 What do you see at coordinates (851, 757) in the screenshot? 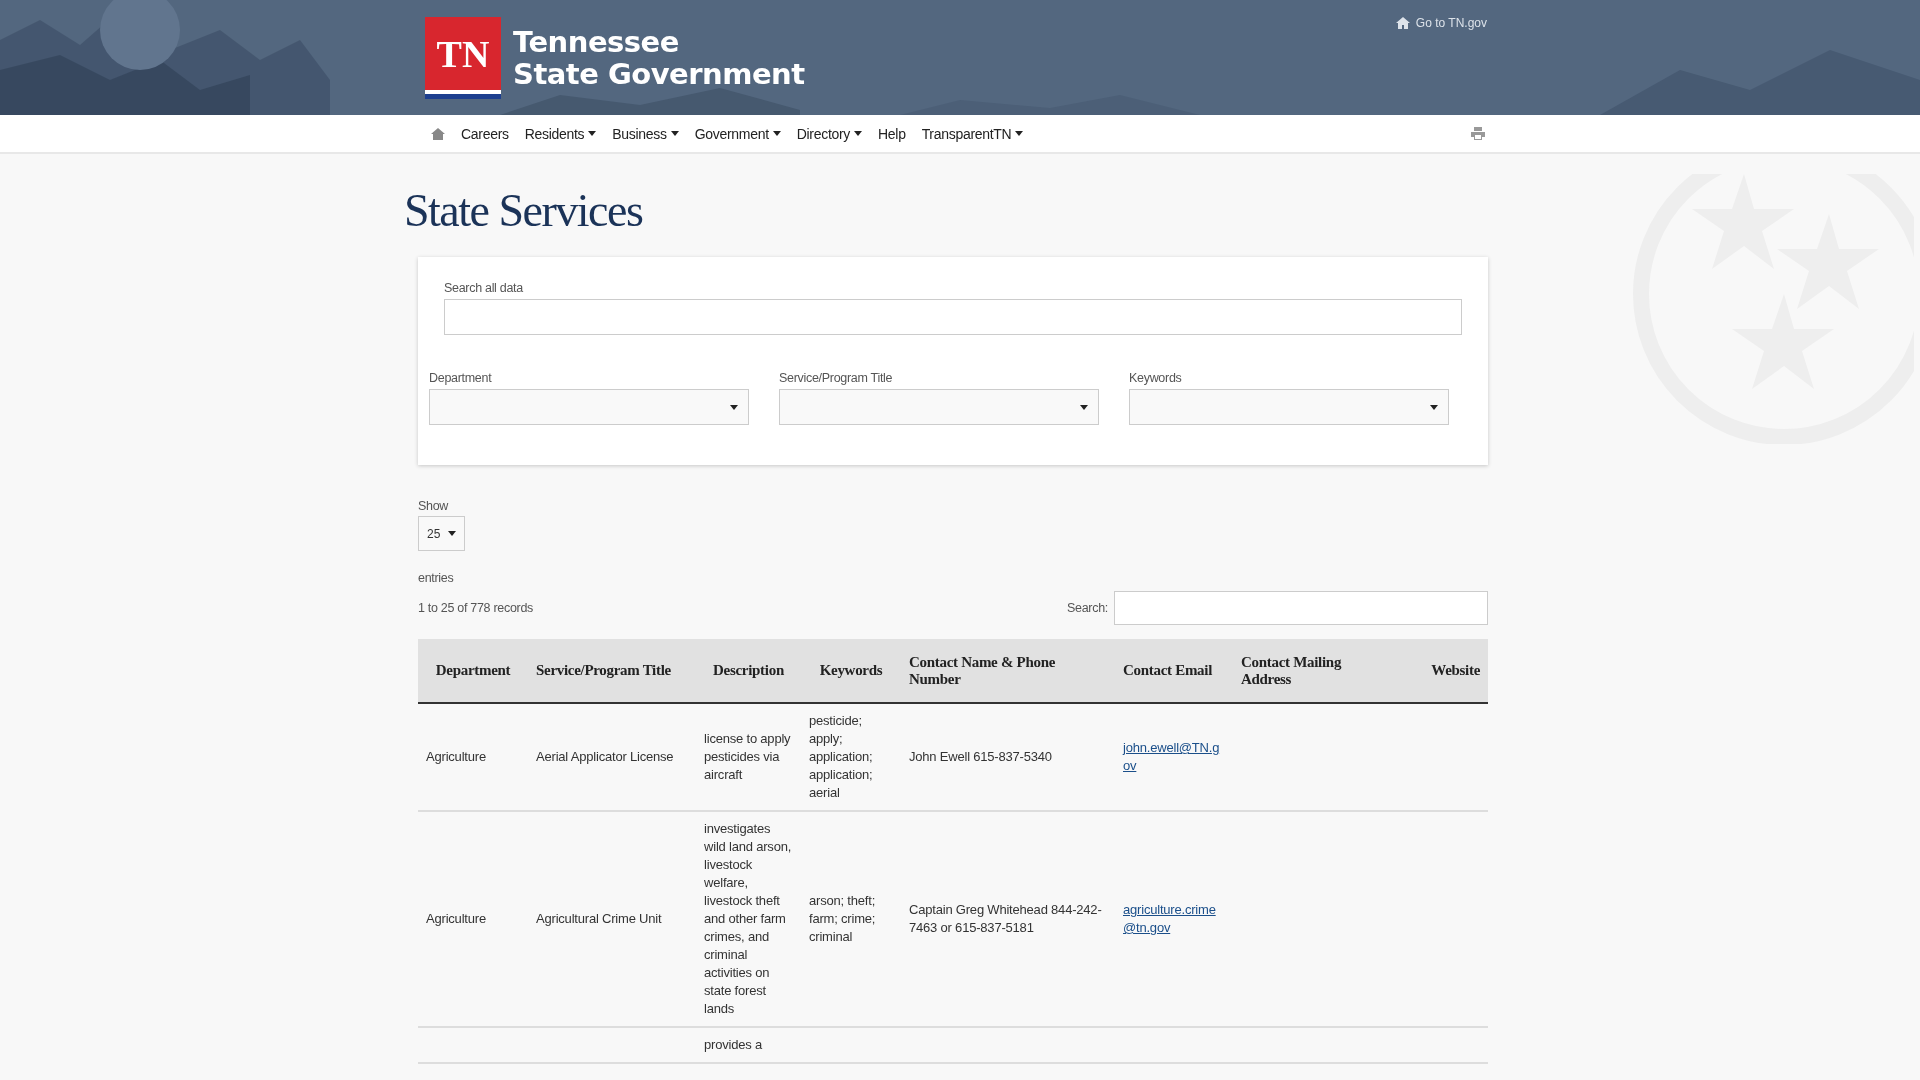
I see `table-cell: pesticide; apply; application; application; aerial` at bounding box center [851, 757].